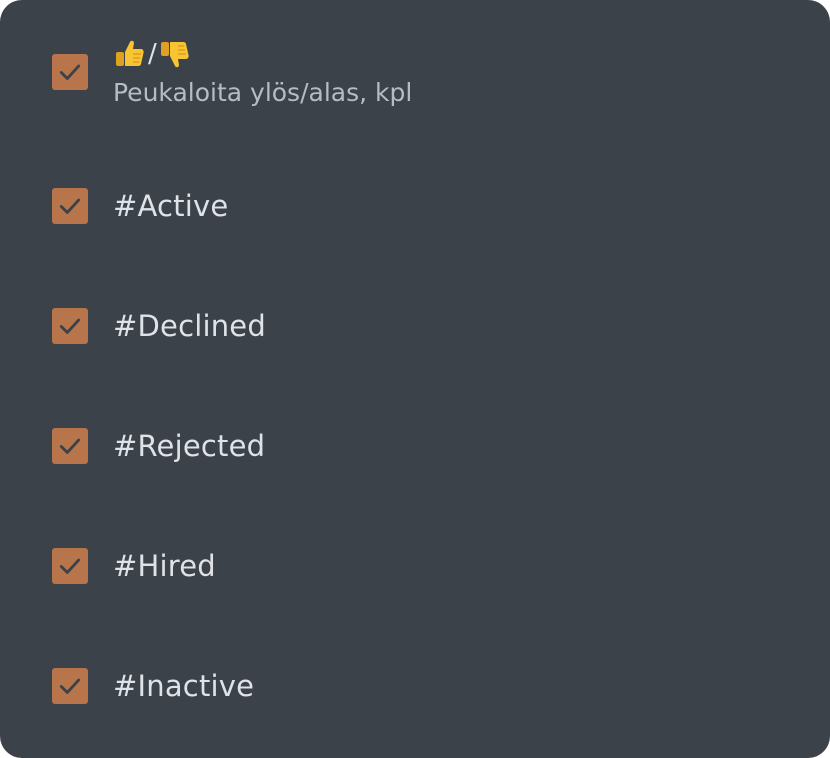 This screenshot has width=830, height=758. I want to click on active-checkbox, so click(70, 206).